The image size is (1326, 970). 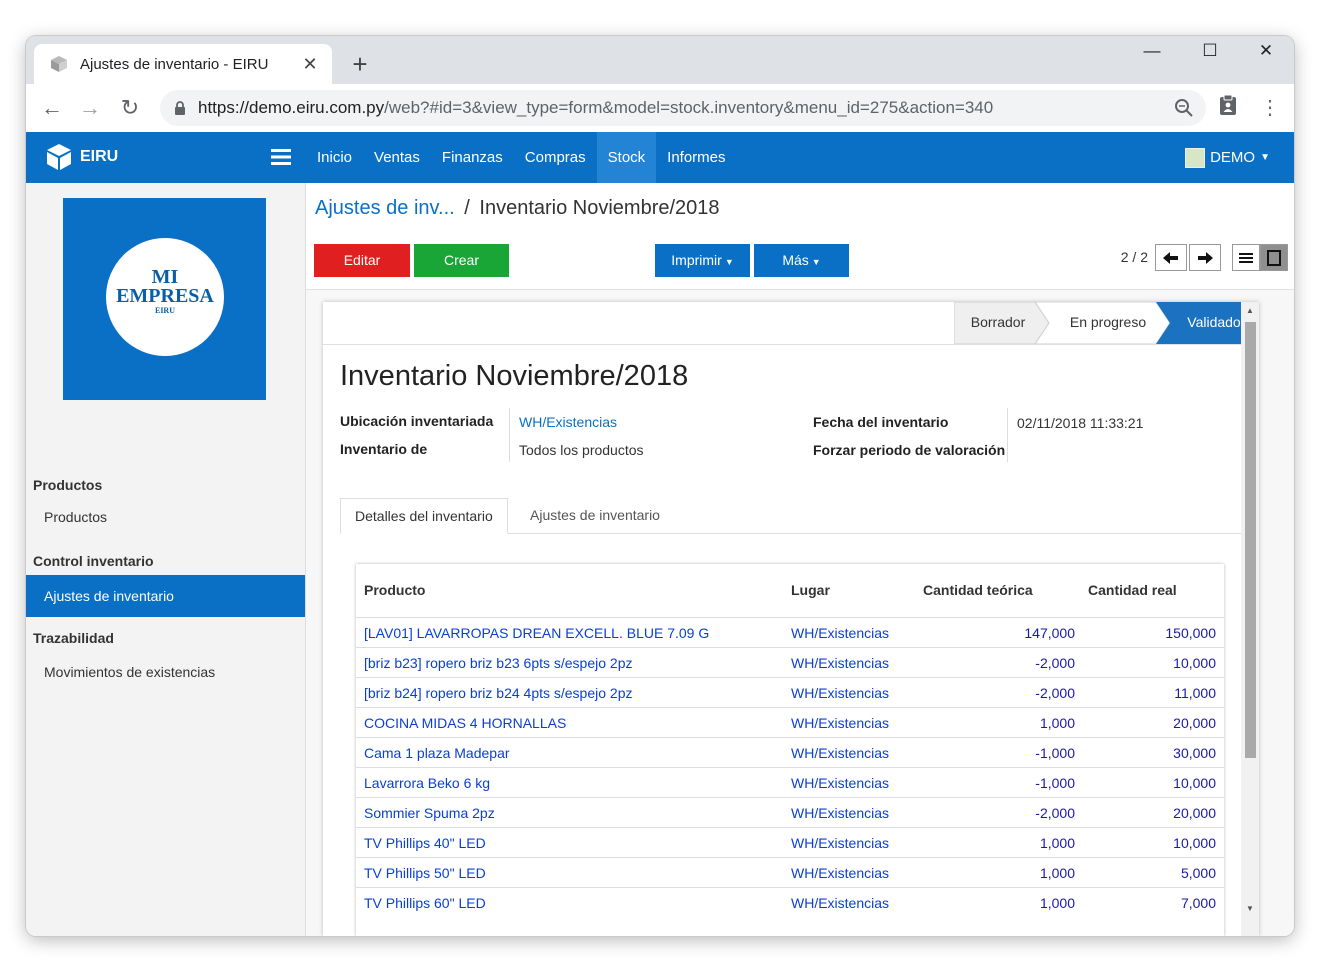 What do you see at coordinates (1007, 435) in the screenshot?
I see `field-separator` at bounding box center [1007, 435].